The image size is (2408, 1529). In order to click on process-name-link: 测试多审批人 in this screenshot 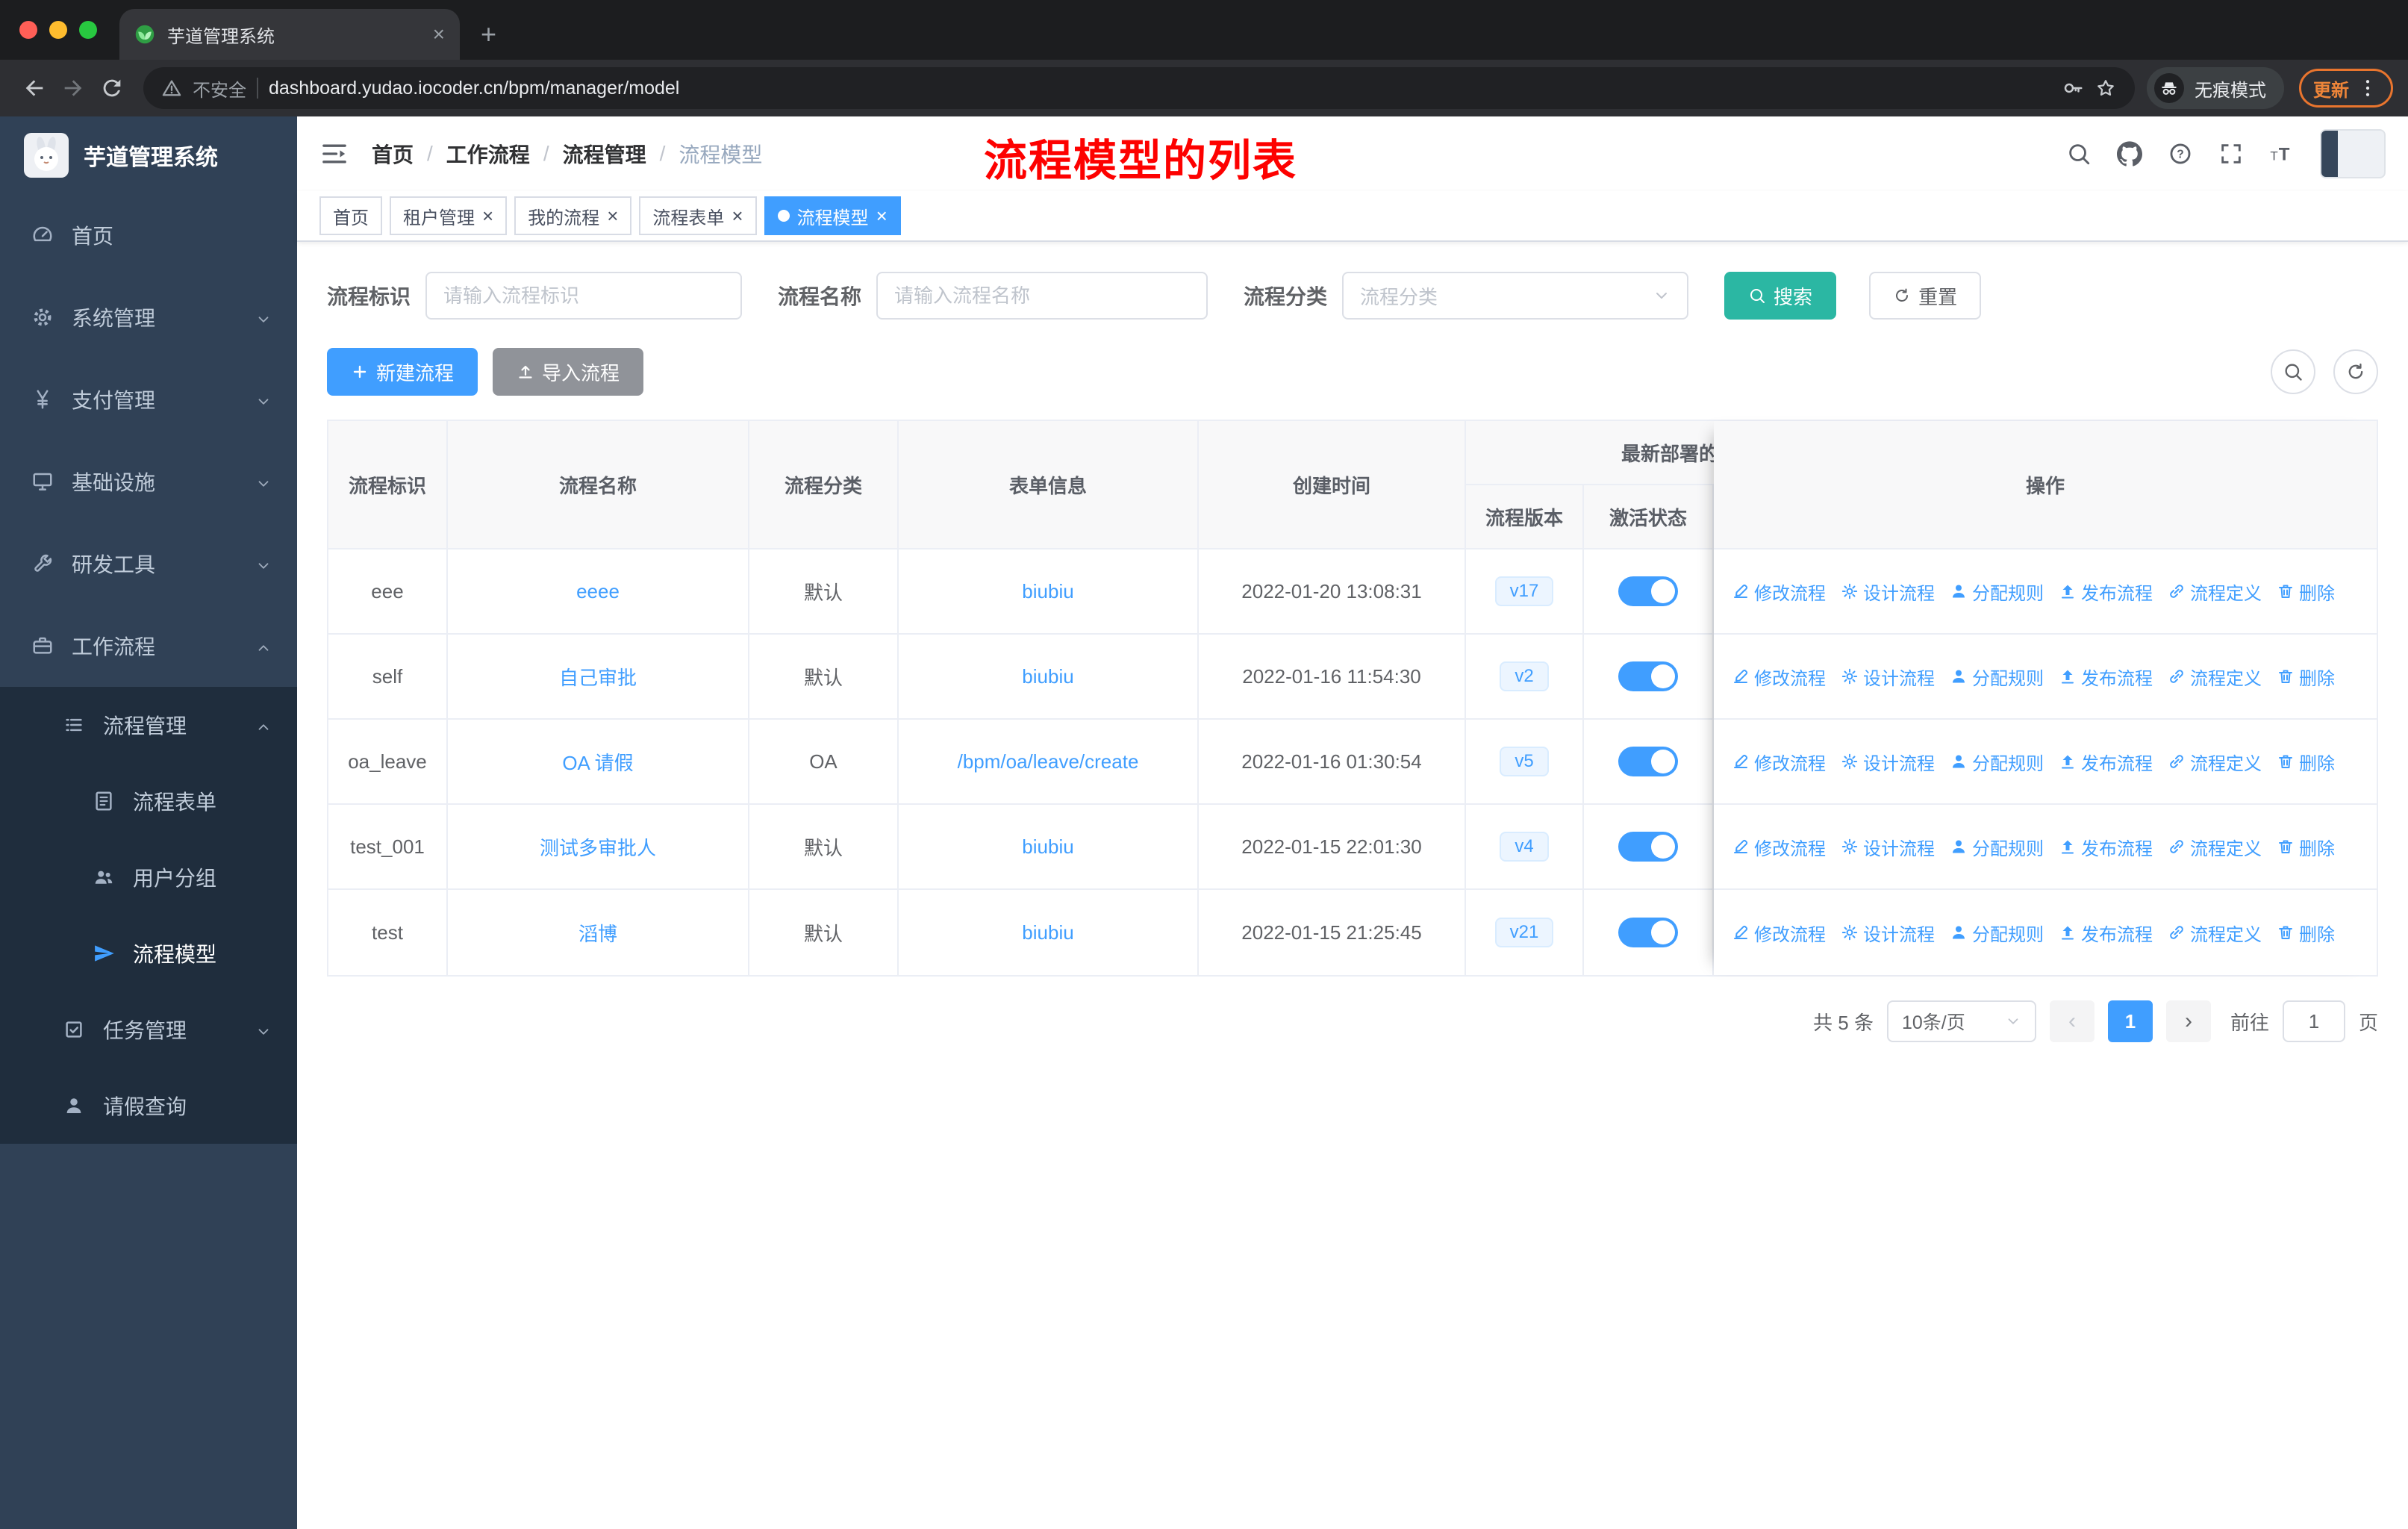, I will do `click(598, 847)`.